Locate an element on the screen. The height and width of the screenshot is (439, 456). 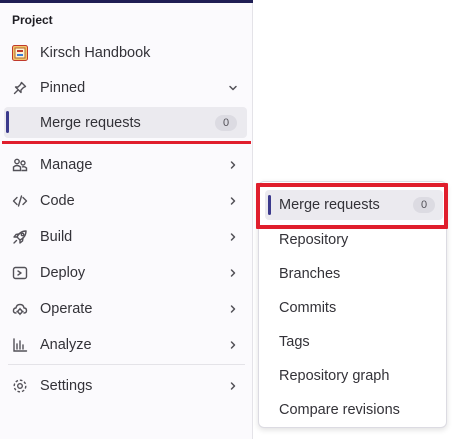
flyout-commits-label: Commits is located at coordinates (308, 308).